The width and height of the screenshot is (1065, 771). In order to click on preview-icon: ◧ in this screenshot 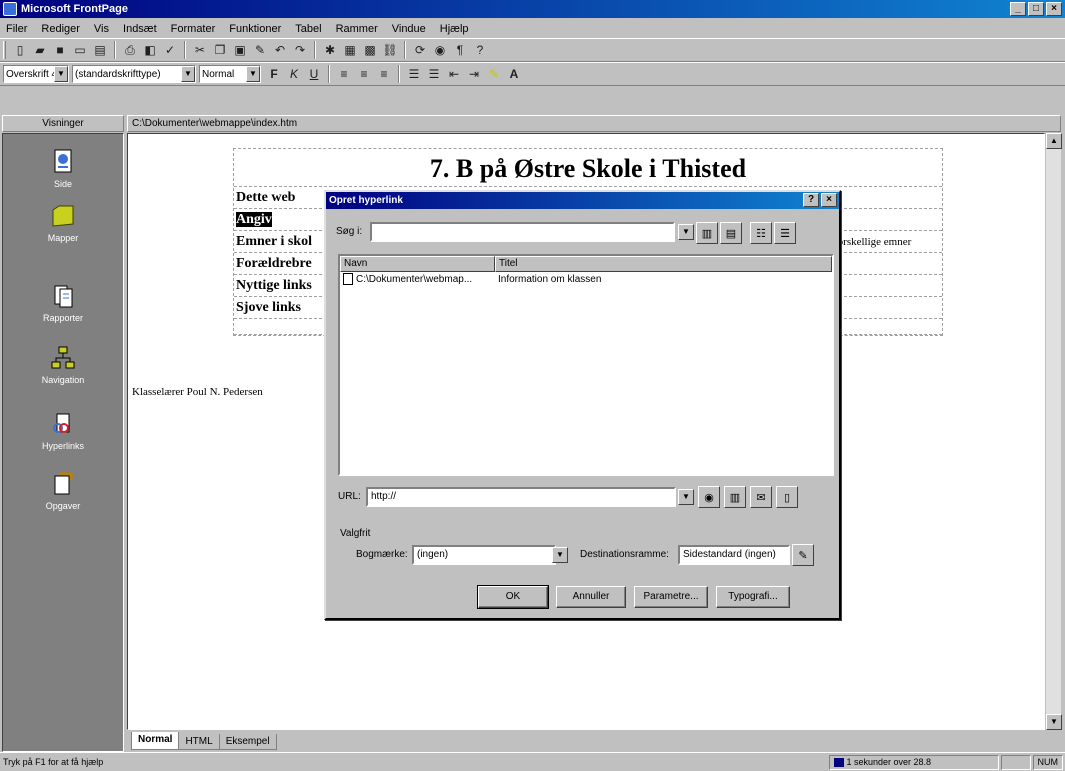, I will do `click(150, 50)`.